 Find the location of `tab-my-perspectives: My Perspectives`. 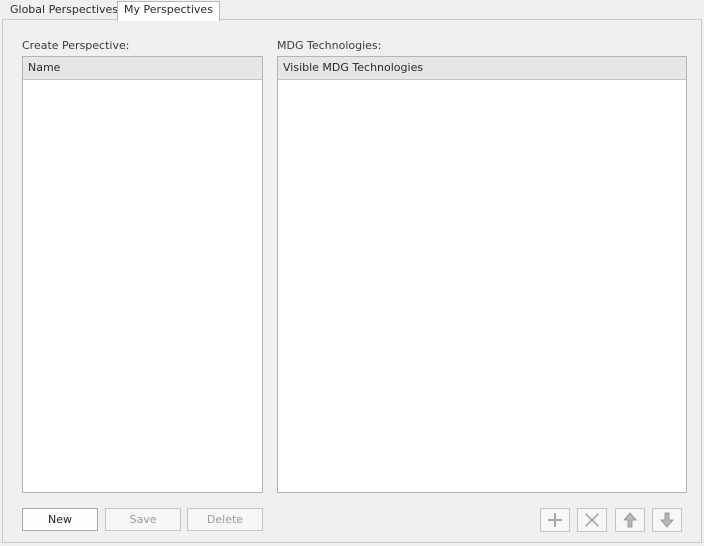

tab-my-perspectives: My Perspectives is located at coordinates (168, 11).